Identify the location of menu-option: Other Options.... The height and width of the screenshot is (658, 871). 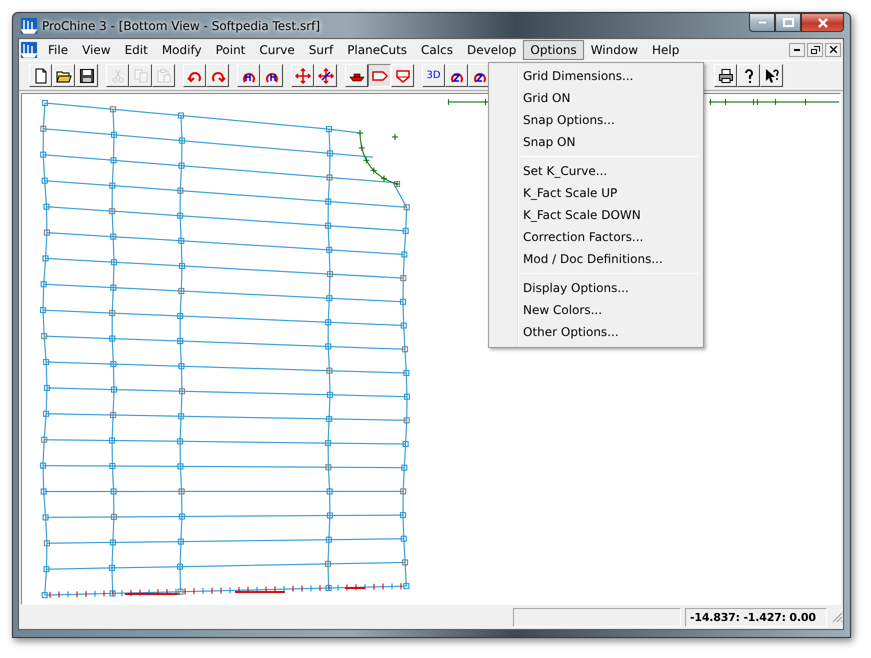
(596, 332).